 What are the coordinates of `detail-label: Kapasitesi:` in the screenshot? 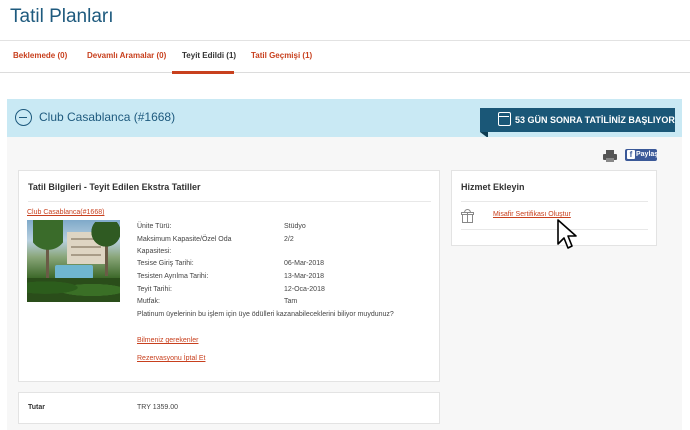 It's located at (154, 251).